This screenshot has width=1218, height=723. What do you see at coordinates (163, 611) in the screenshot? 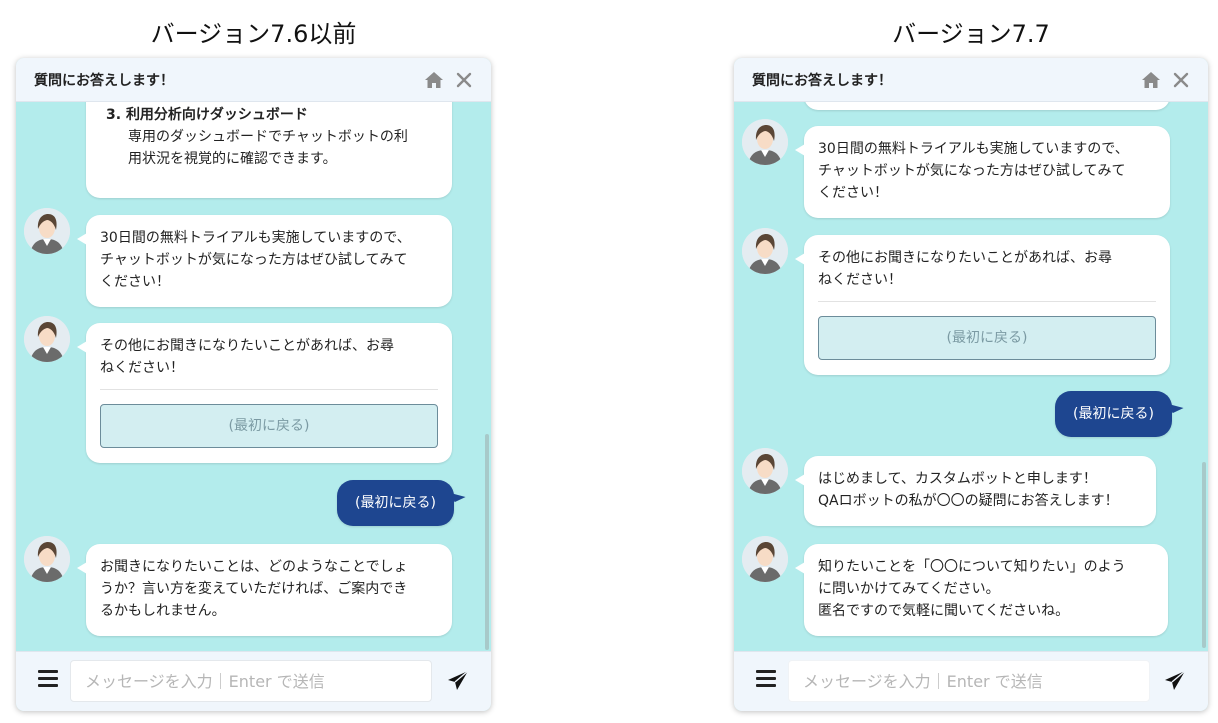
I see `message-text: るかもしれません。` at bounding box center [163, 611].